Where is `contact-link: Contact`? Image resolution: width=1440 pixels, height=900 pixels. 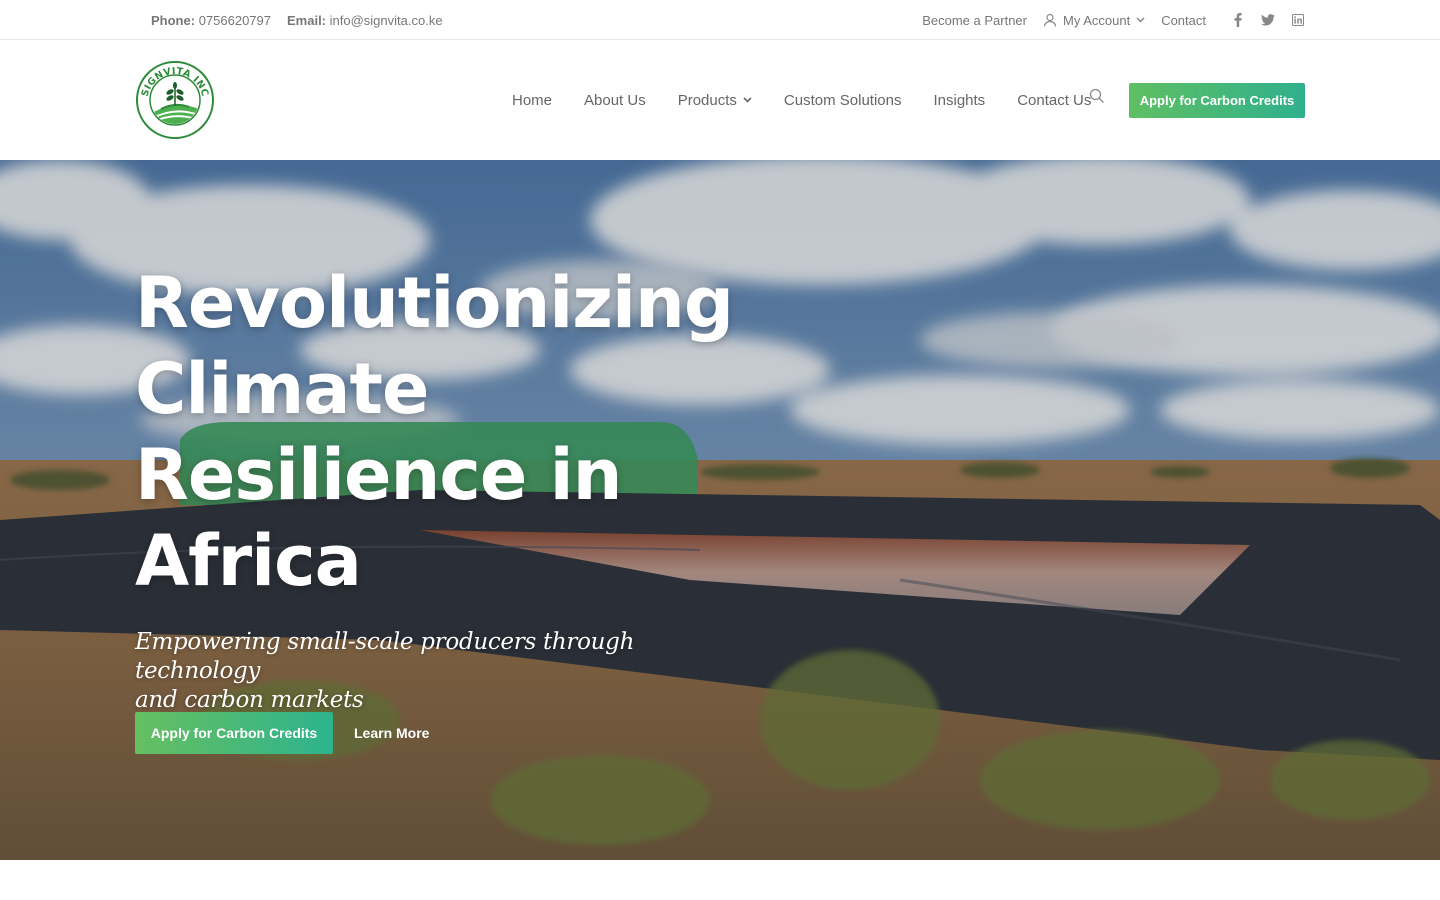 contact-link: Contact is located at coordinates (1183, 20).